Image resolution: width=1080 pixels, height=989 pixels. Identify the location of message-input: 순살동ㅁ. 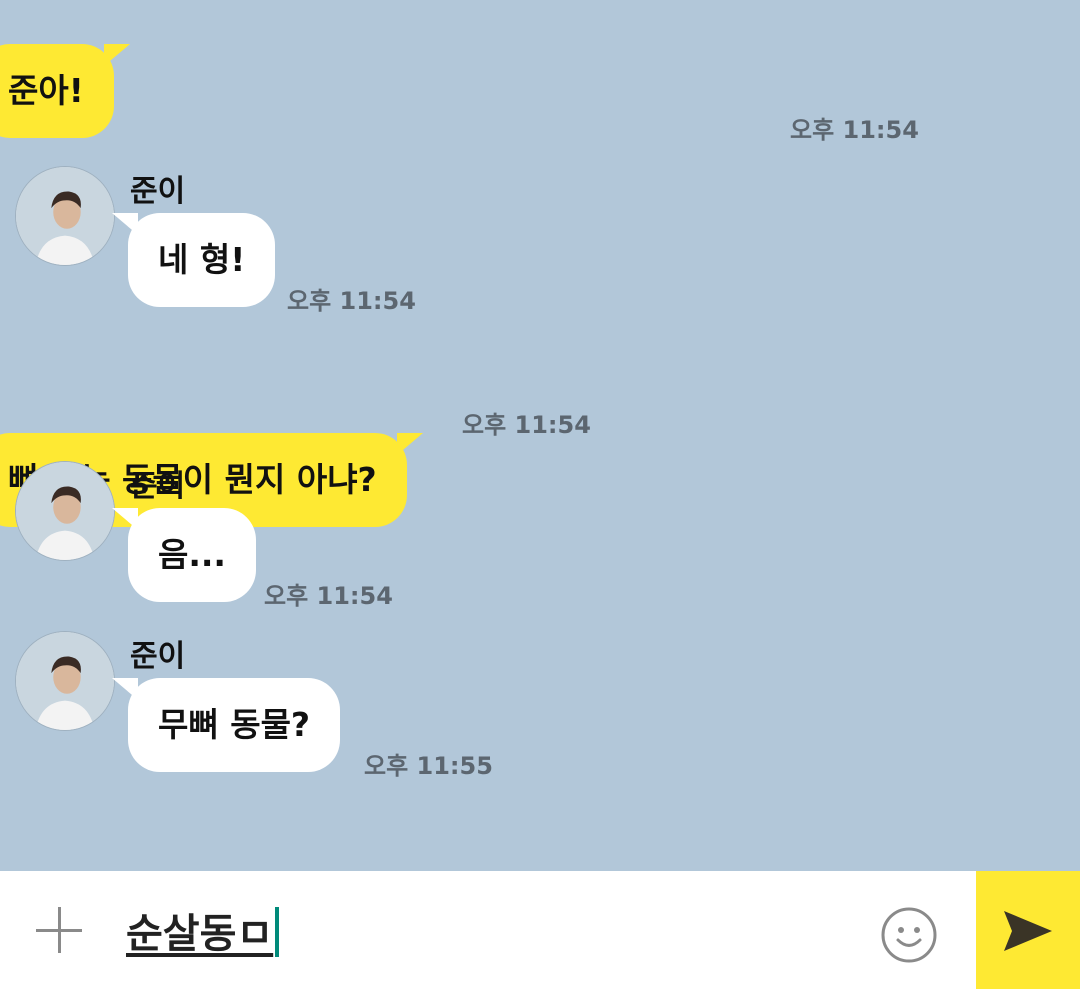
(203, 930).